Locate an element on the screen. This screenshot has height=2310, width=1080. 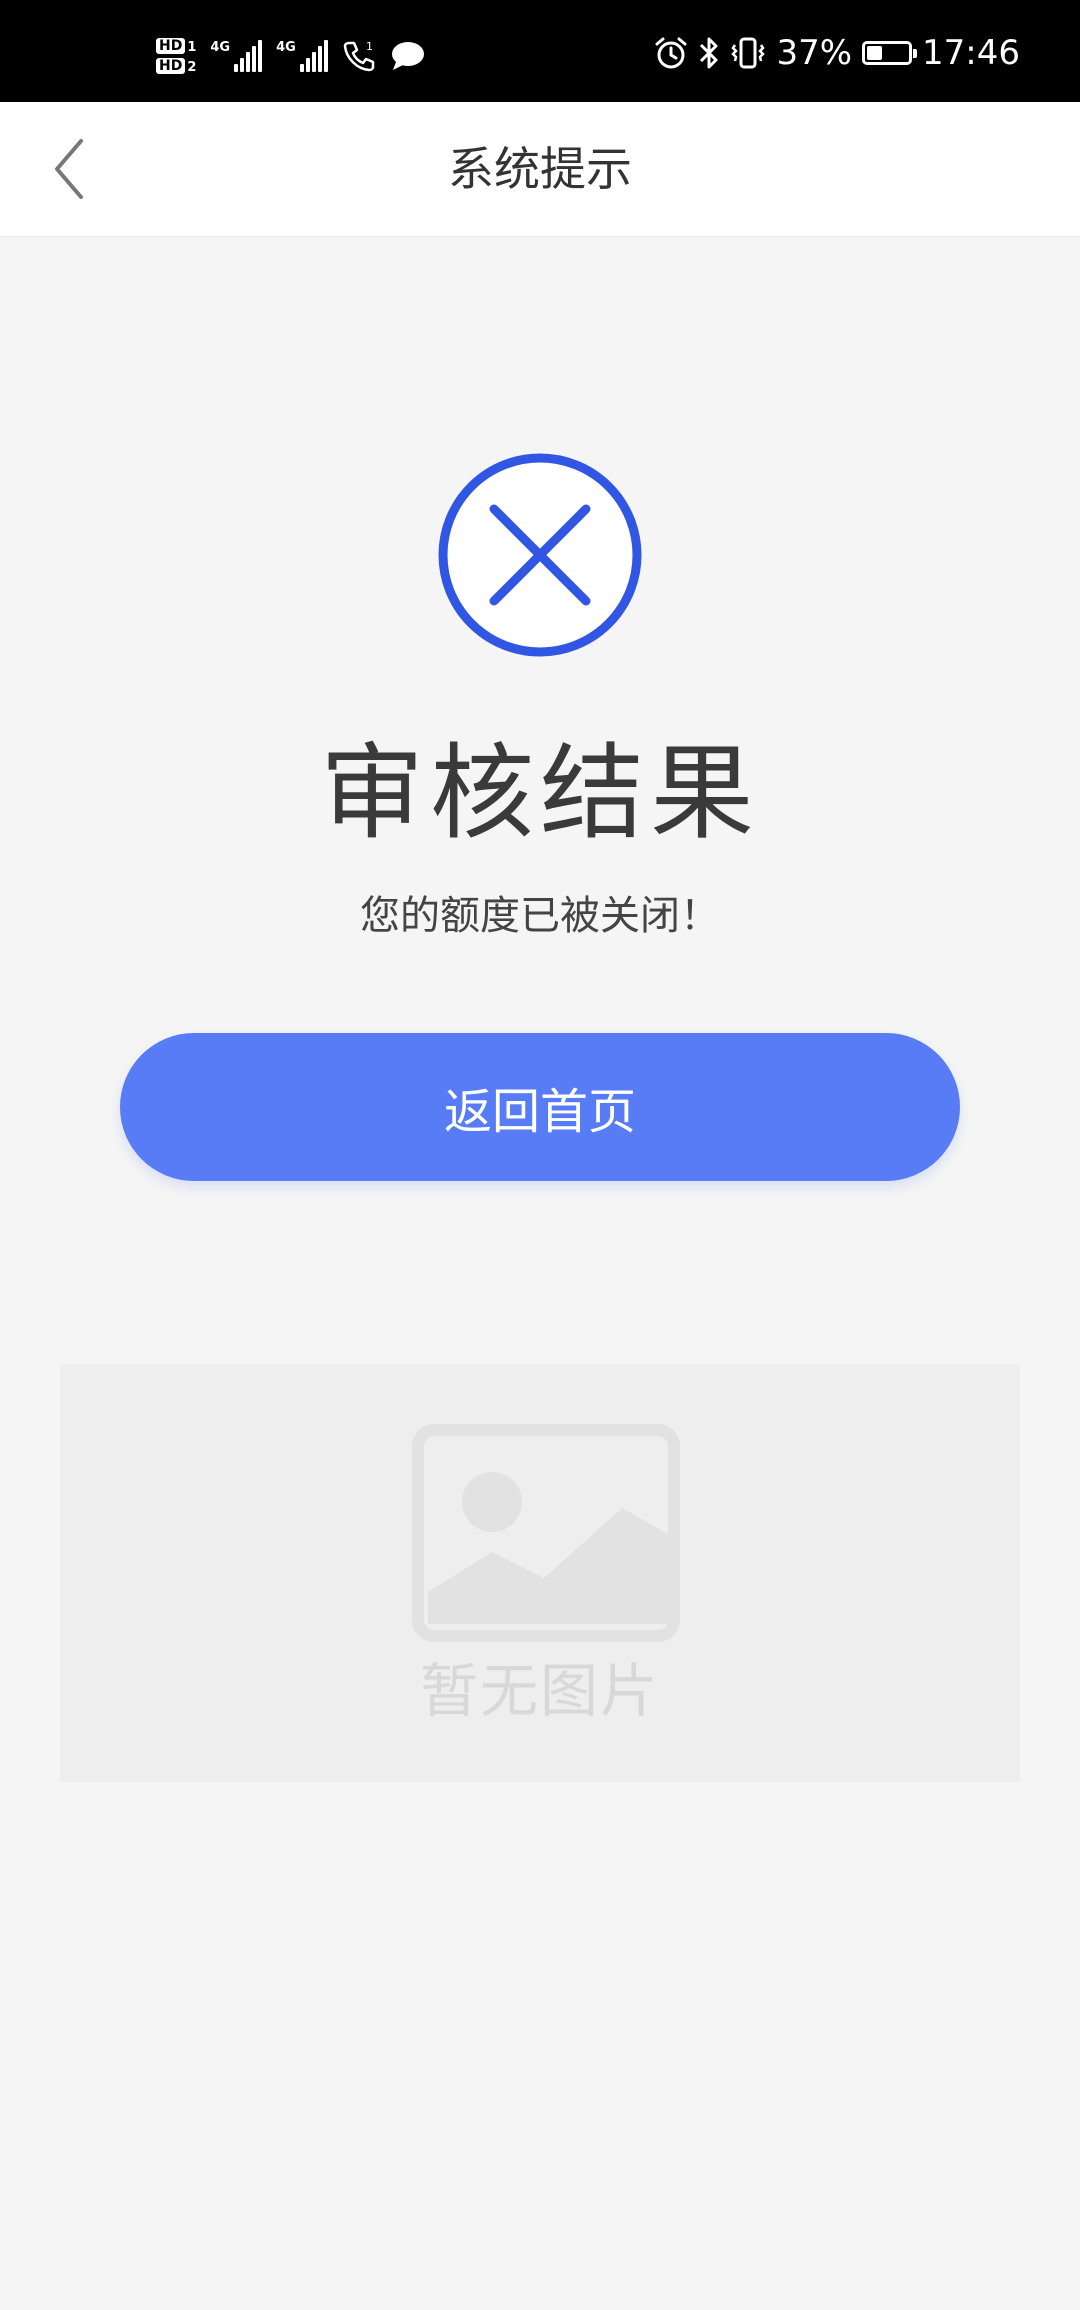
bluetooth-icon is located at coordinates (709, 53).